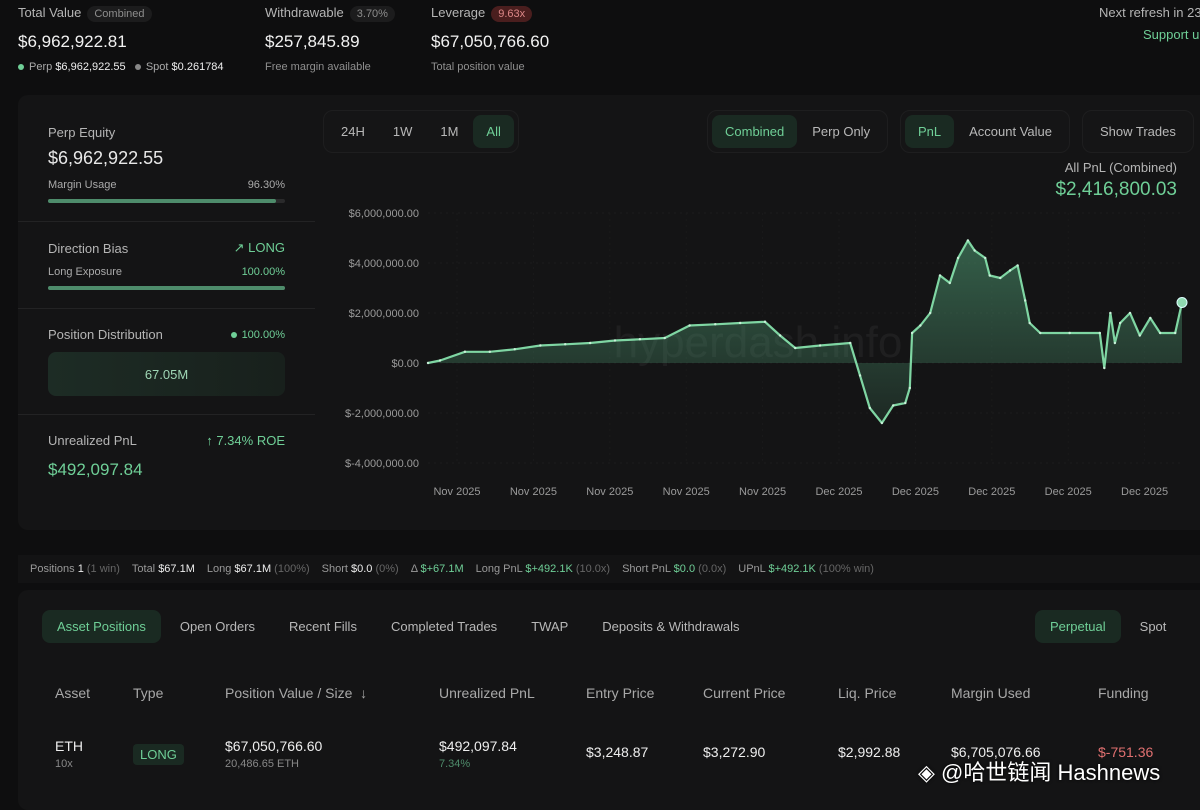 Image resolution: width=1200 pixels, height=810 pixels. What do you see at coordinates (734, 752) in the screenshot?
I see `current-price: $3,272.90` at bounding box center [734, 752].